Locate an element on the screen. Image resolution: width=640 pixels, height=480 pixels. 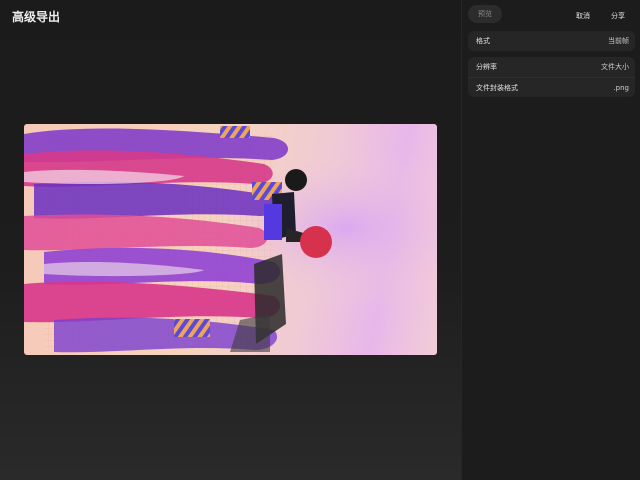
cancel-button: 取消 is located at coordinates (583, 16).